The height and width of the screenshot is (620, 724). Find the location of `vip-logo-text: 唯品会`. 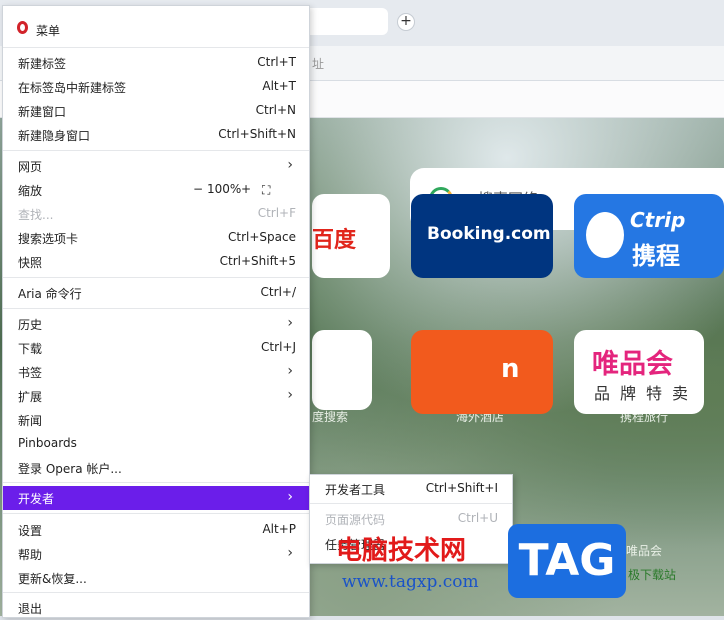

vip-logo-text: 唯品会 is located at coordinates (632, 364).